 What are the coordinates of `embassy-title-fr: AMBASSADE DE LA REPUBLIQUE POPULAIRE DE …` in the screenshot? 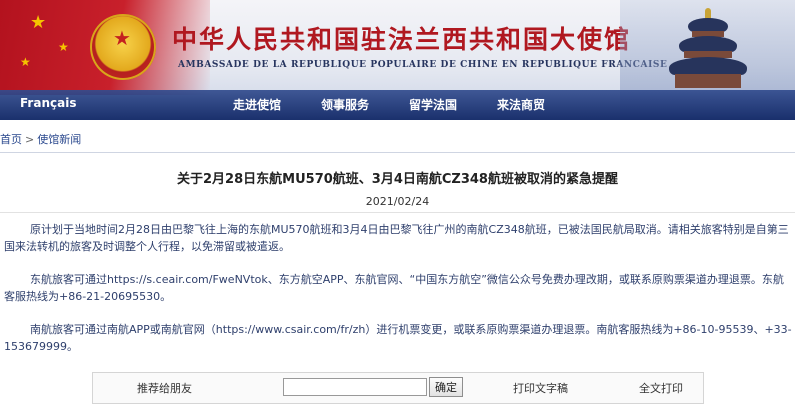 It's located at (423, 65).